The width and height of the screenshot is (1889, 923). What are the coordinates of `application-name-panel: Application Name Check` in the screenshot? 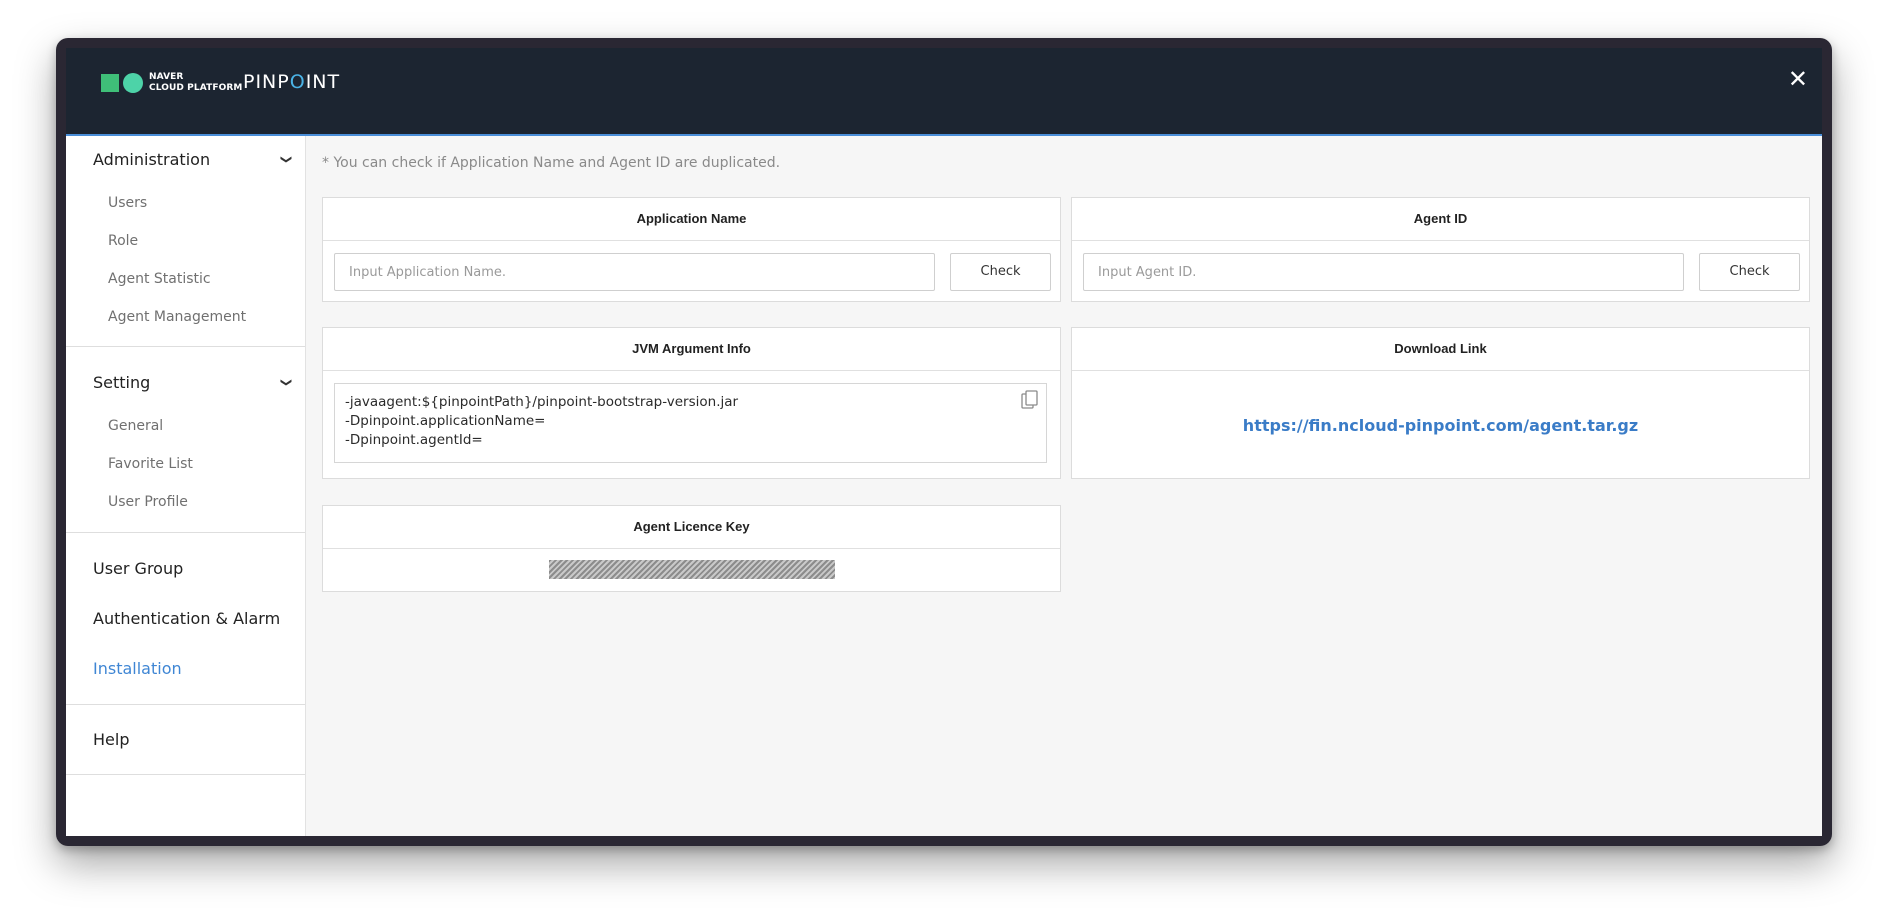 It's located at (691, 249).